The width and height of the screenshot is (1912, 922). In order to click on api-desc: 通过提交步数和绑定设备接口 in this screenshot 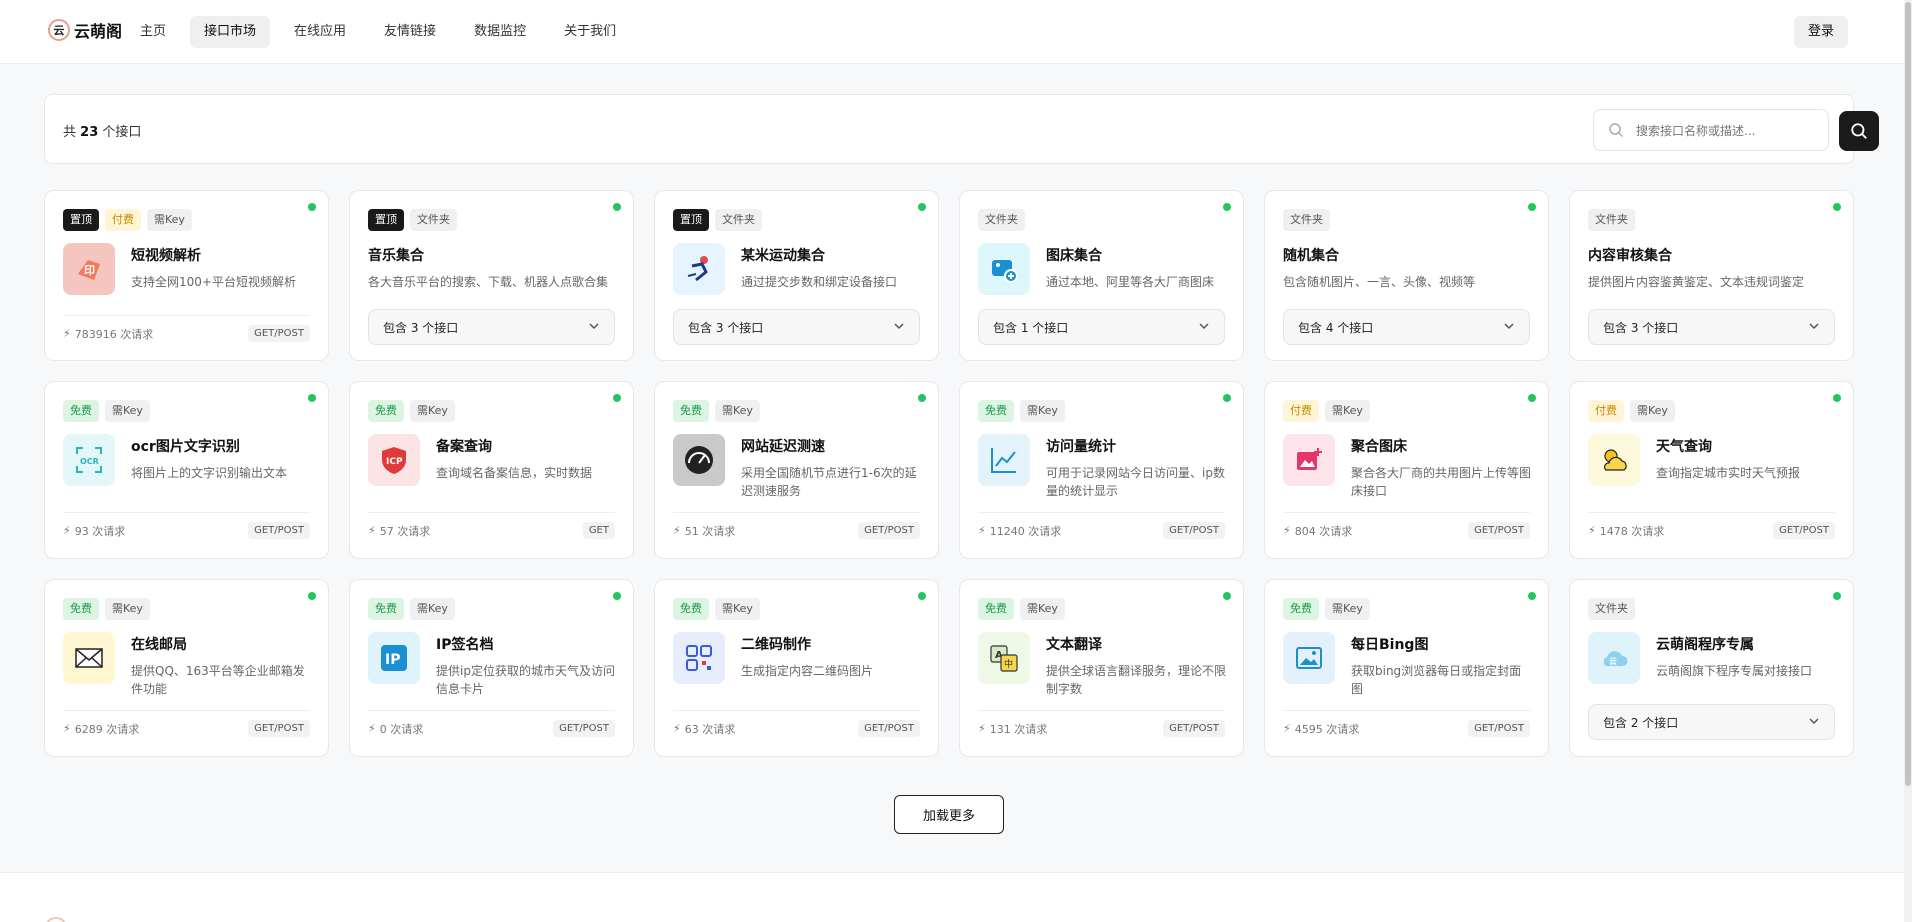, I will do `click(819, 282)`.